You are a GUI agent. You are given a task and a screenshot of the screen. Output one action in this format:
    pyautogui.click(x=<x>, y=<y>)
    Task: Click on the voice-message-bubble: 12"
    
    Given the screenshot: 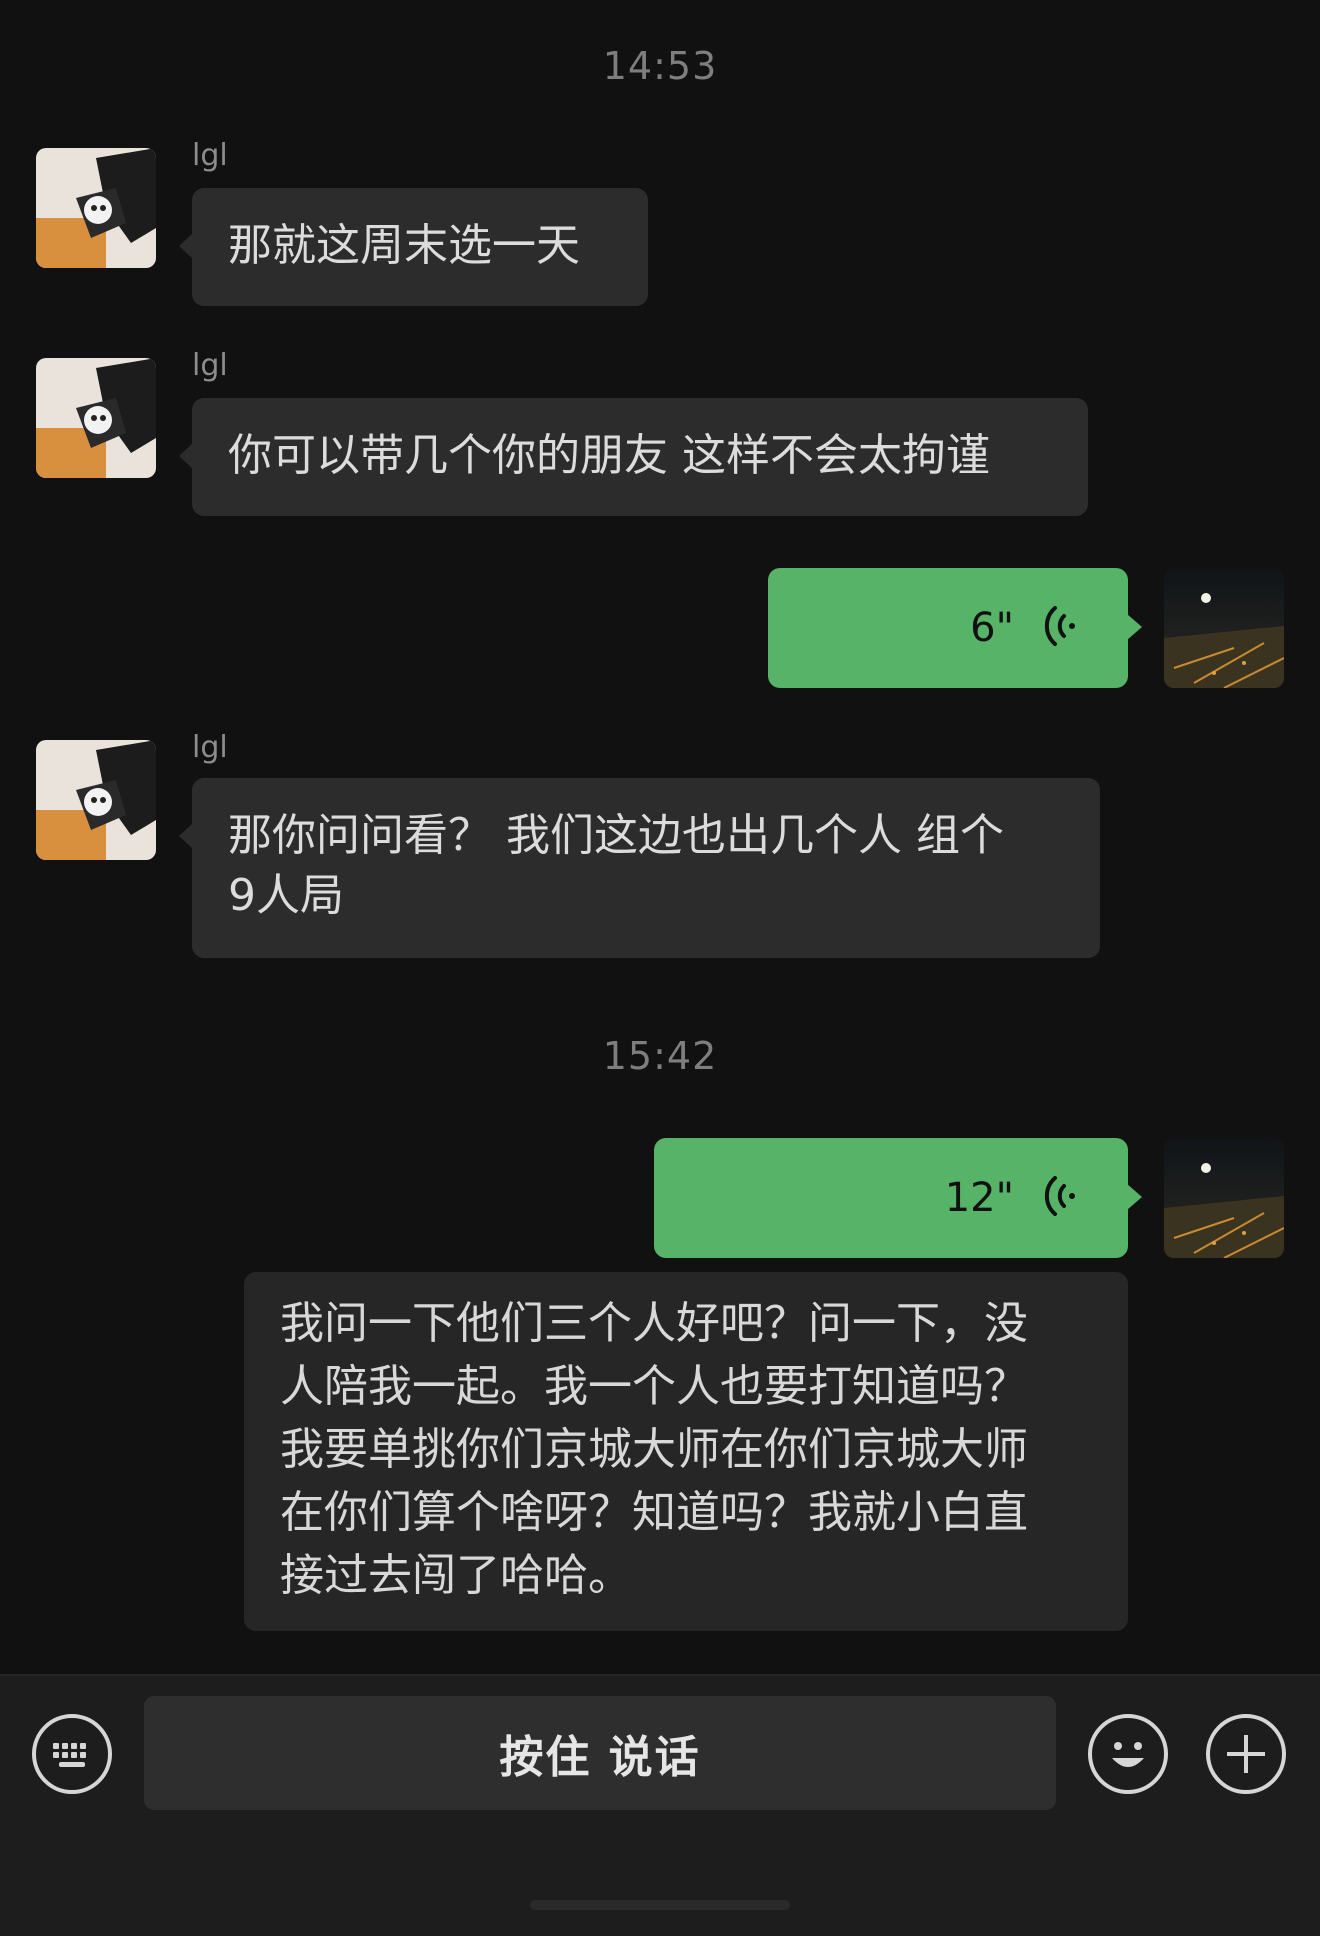 What is the action you would take?
    pyautogui.click(x=898, y=1198)
    